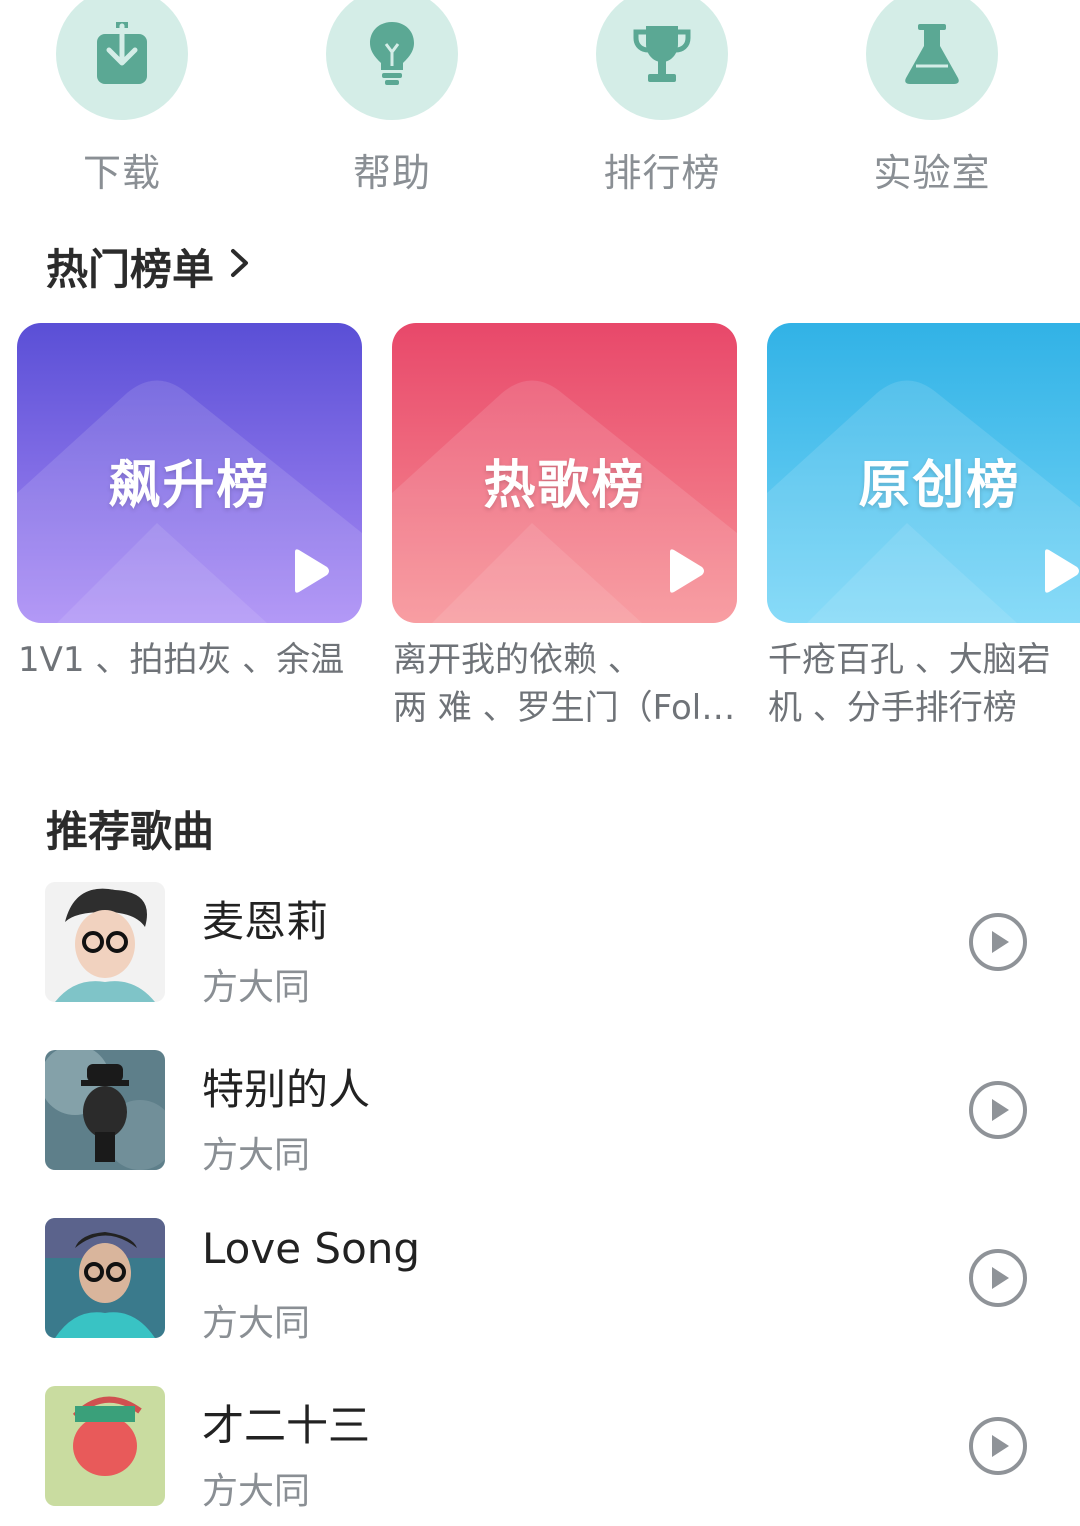  I want to click on song-item: 才二十三 方大同, so click(540, 1456).